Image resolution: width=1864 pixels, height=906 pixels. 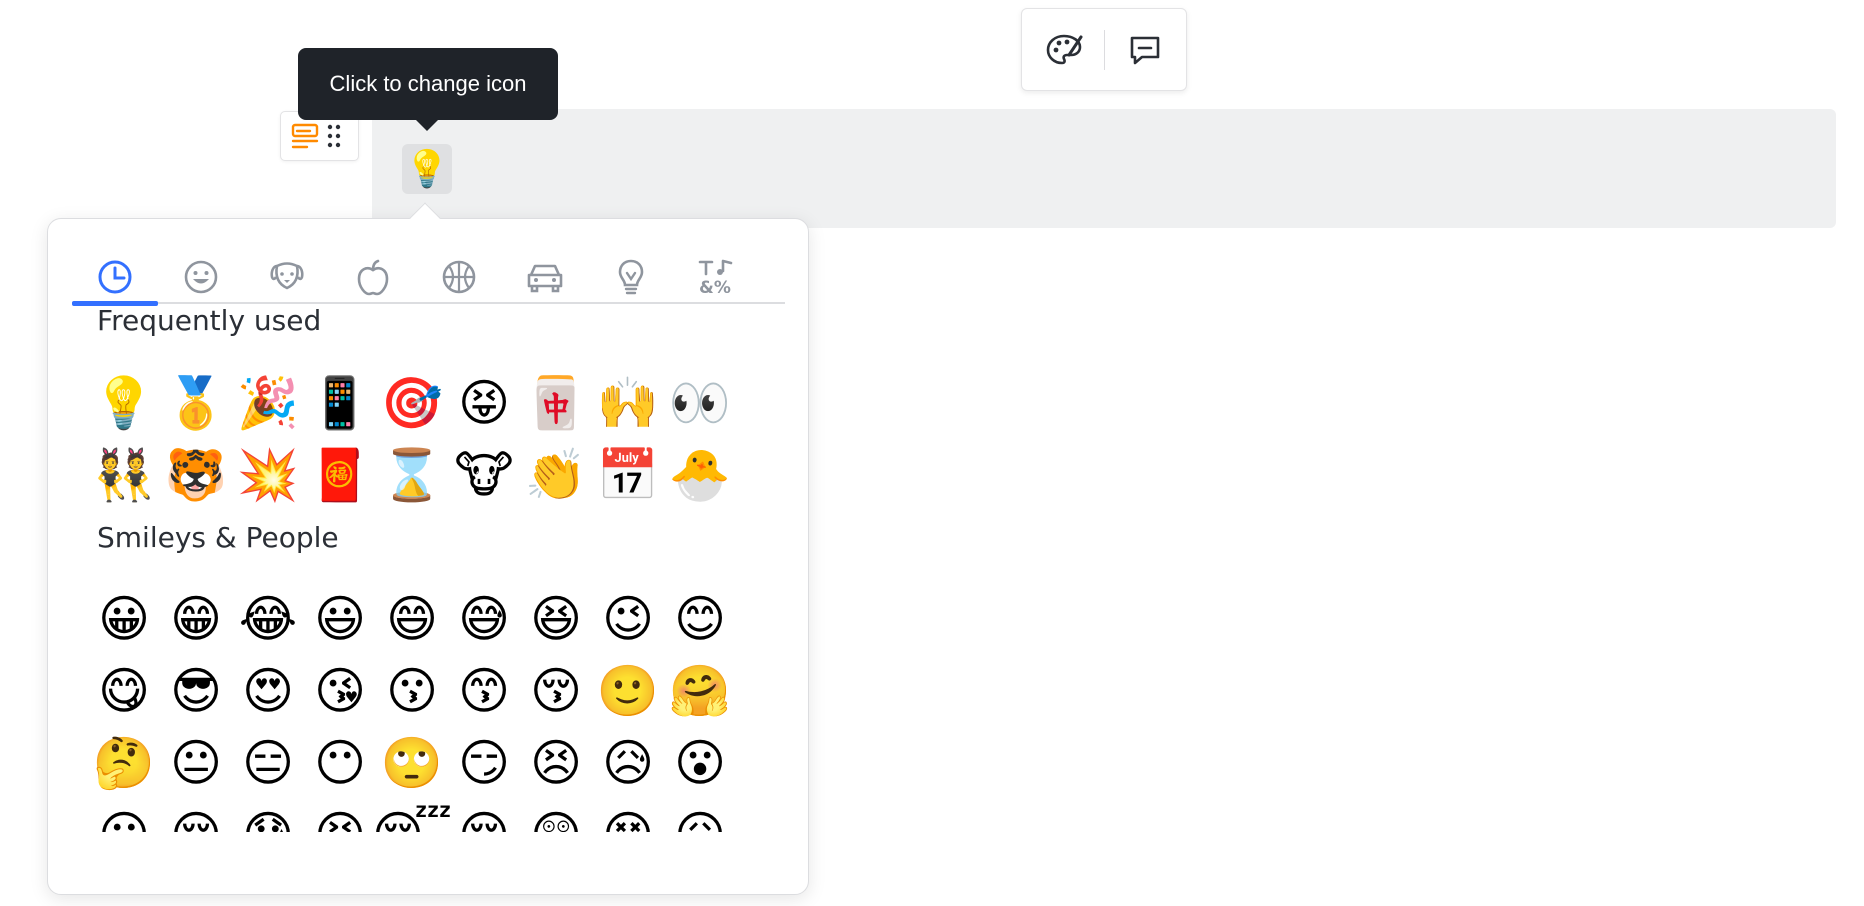 What do you see at coordinates (305, 136) in the screenshot?
I see `callout-block-icon` at bounding box center [305, 136].